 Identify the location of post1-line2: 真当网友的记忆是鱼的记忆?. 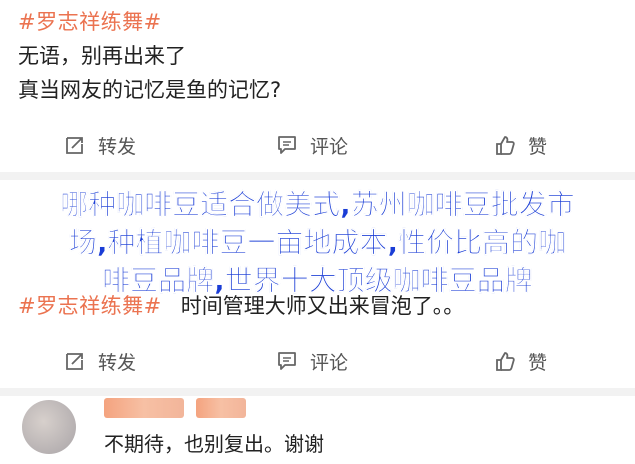
(150, 90).